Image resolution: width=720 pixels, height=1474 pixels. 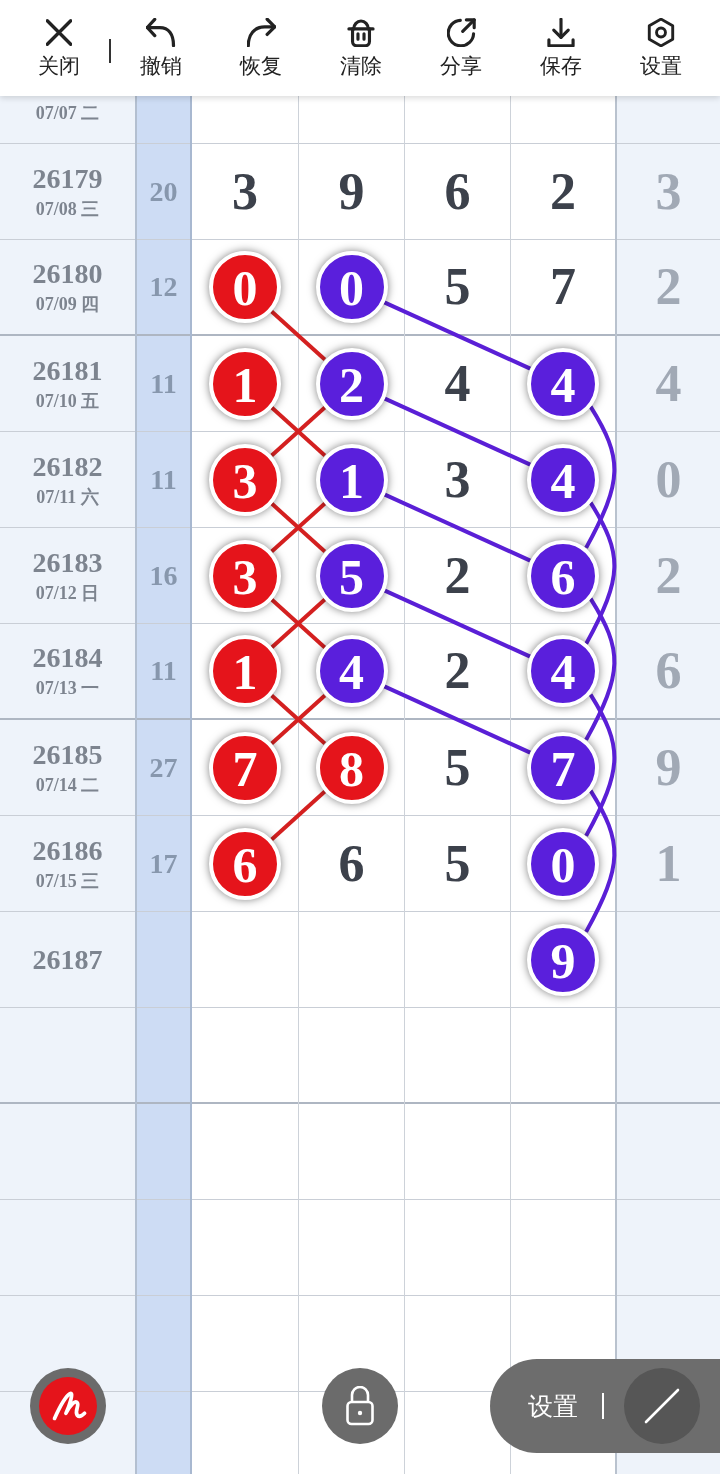 I want to click on side-digit: 4, so click(x=668, y=383).